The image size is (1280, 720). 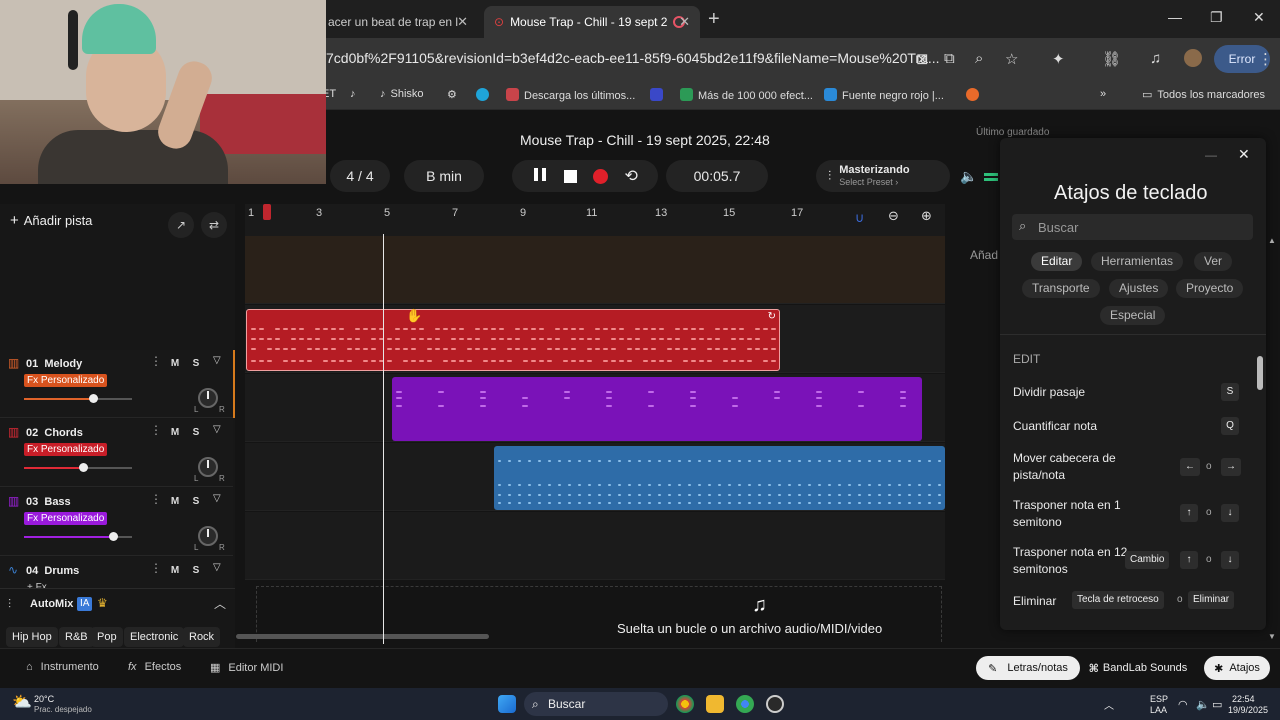 I want to click on genre-electronic: Electronic, so click(x=154, y=637).